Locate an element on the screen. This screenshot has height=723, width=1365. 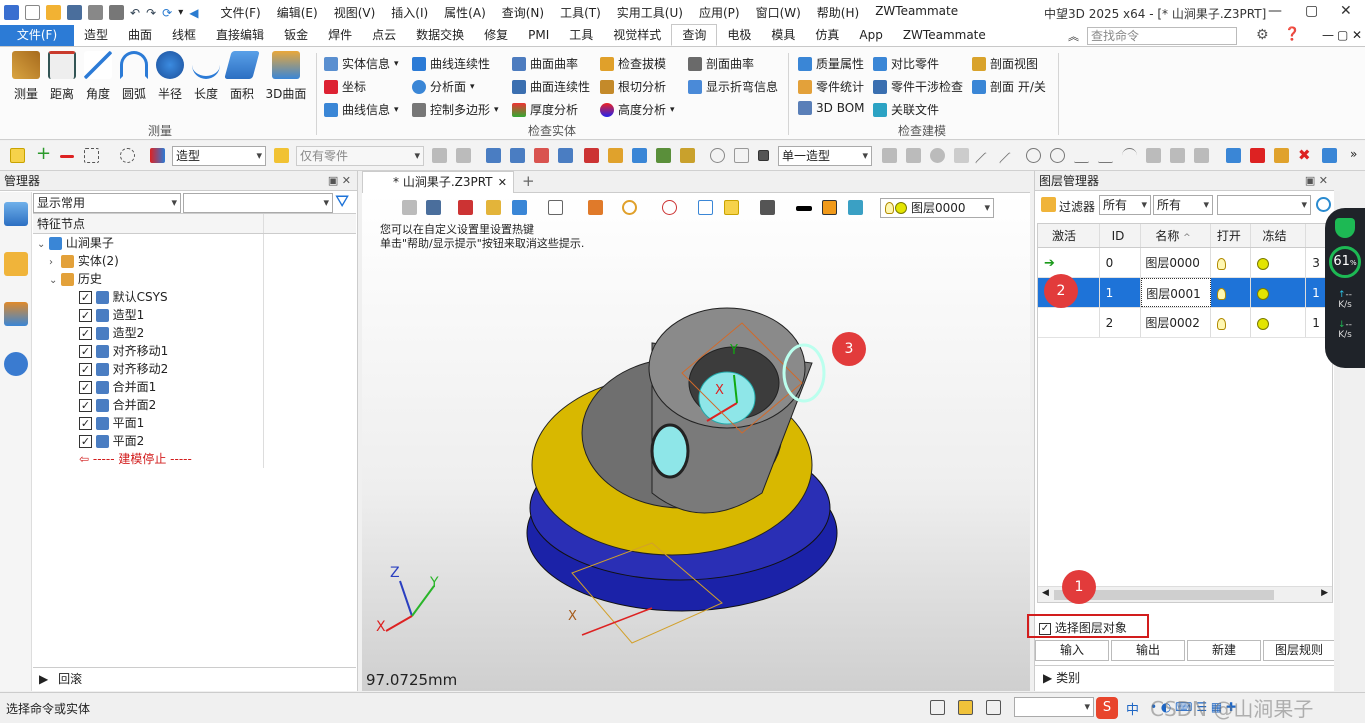
layer-stack-icon is located at coordinates (855, 207).